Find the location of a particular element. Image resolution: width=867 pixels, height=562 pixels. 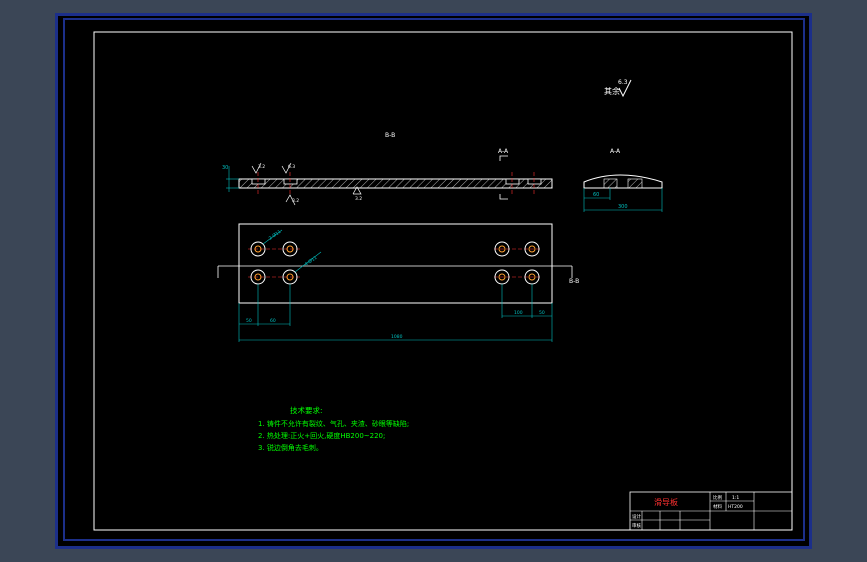

part-name: 滑导板 is located at coordinates (666, 502).